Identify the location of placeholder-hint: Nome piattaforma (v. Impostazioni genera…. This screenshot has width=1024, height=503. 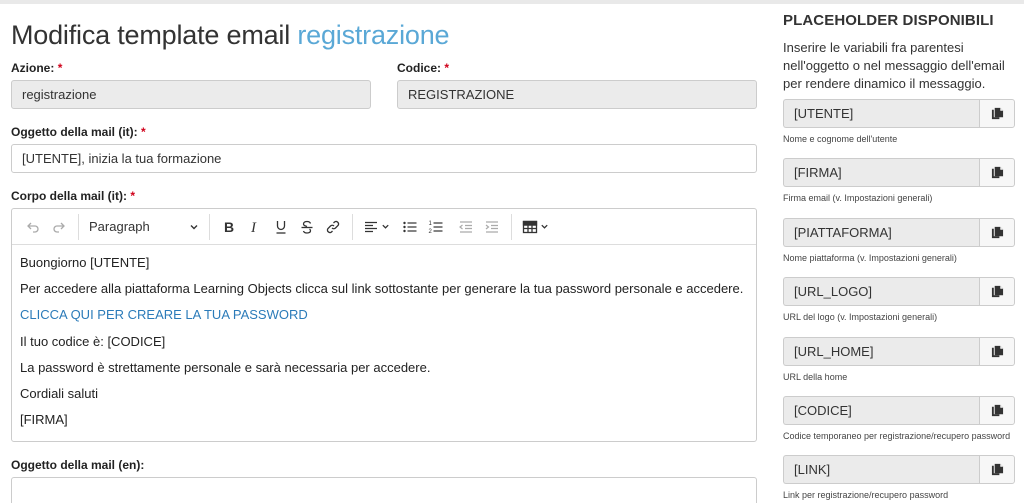
(870, 258).